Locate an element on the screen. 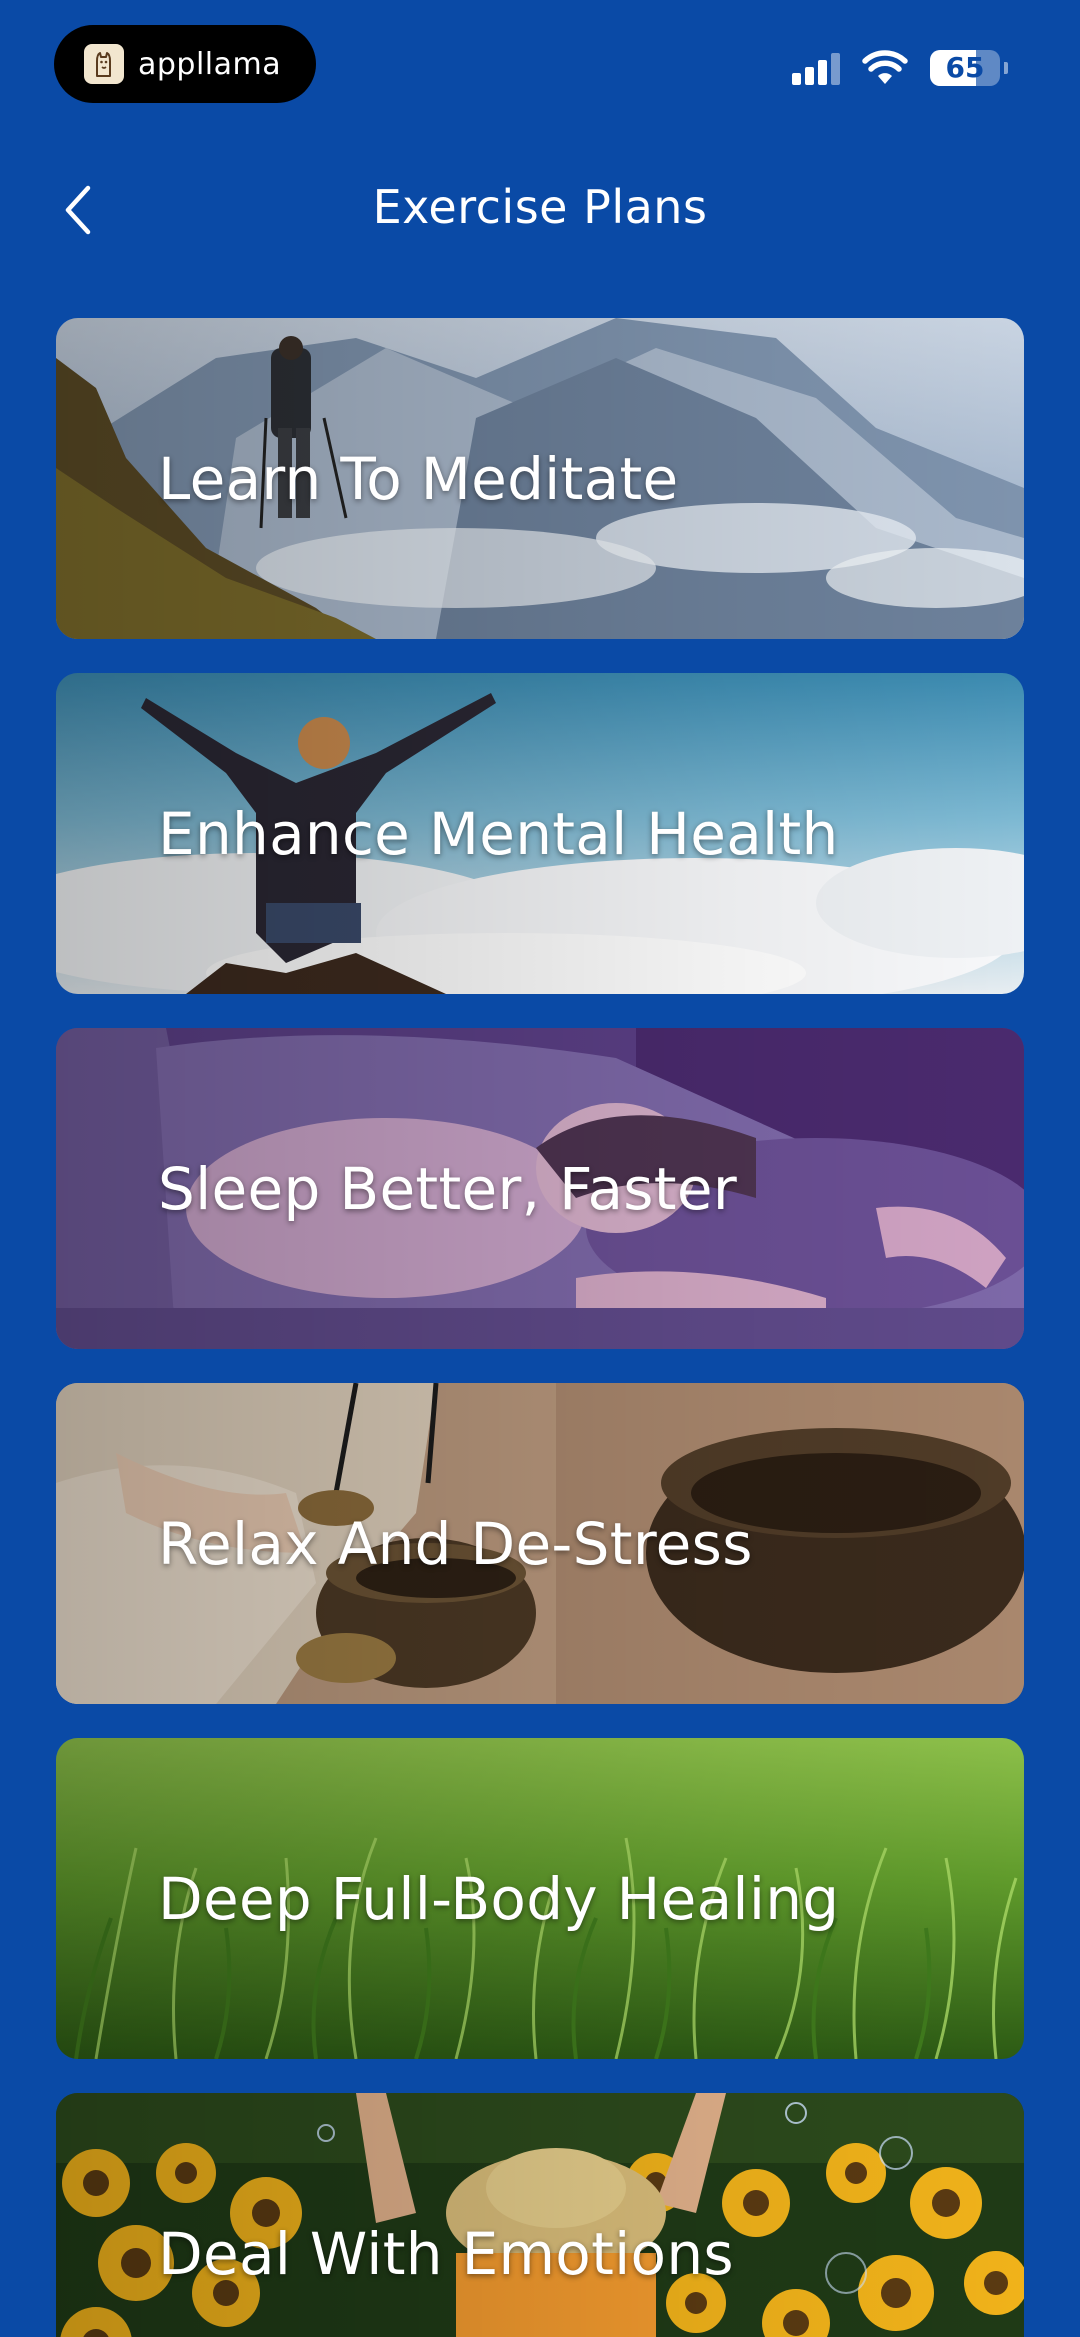  plan-card-deep-full-body-healing: Deep Full-Body Healing is located at coordinates (540, 1898).